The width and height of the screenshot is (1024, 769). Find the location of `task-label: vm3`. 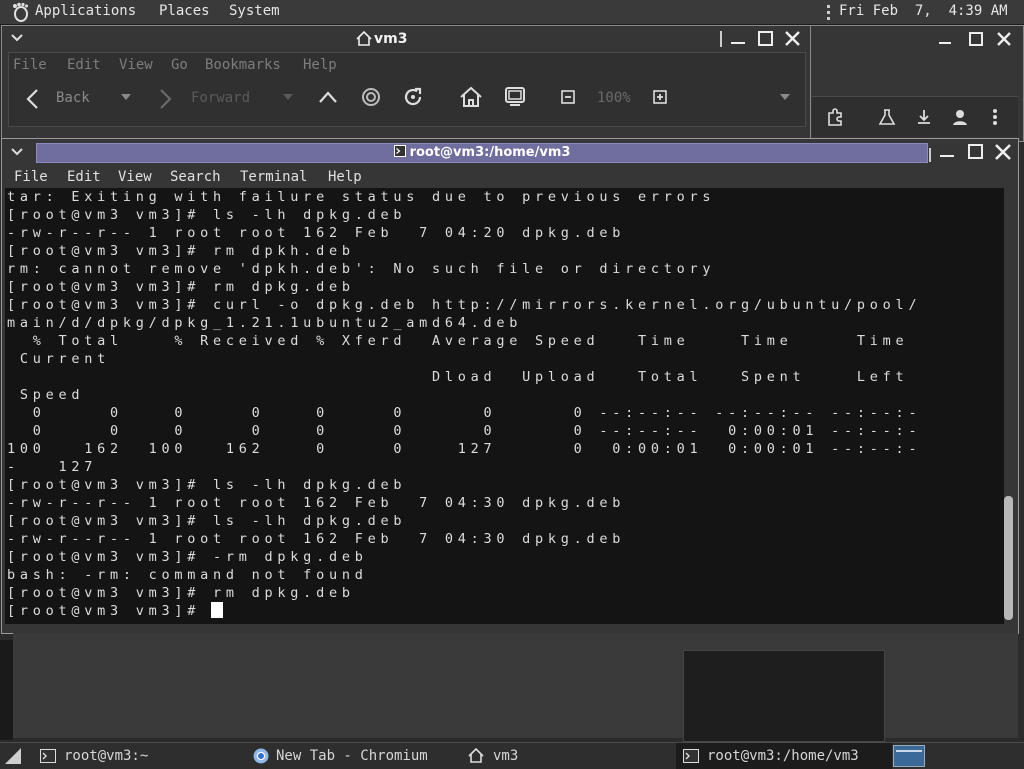

task-label: vm3 is located at coordinates (506, 756).